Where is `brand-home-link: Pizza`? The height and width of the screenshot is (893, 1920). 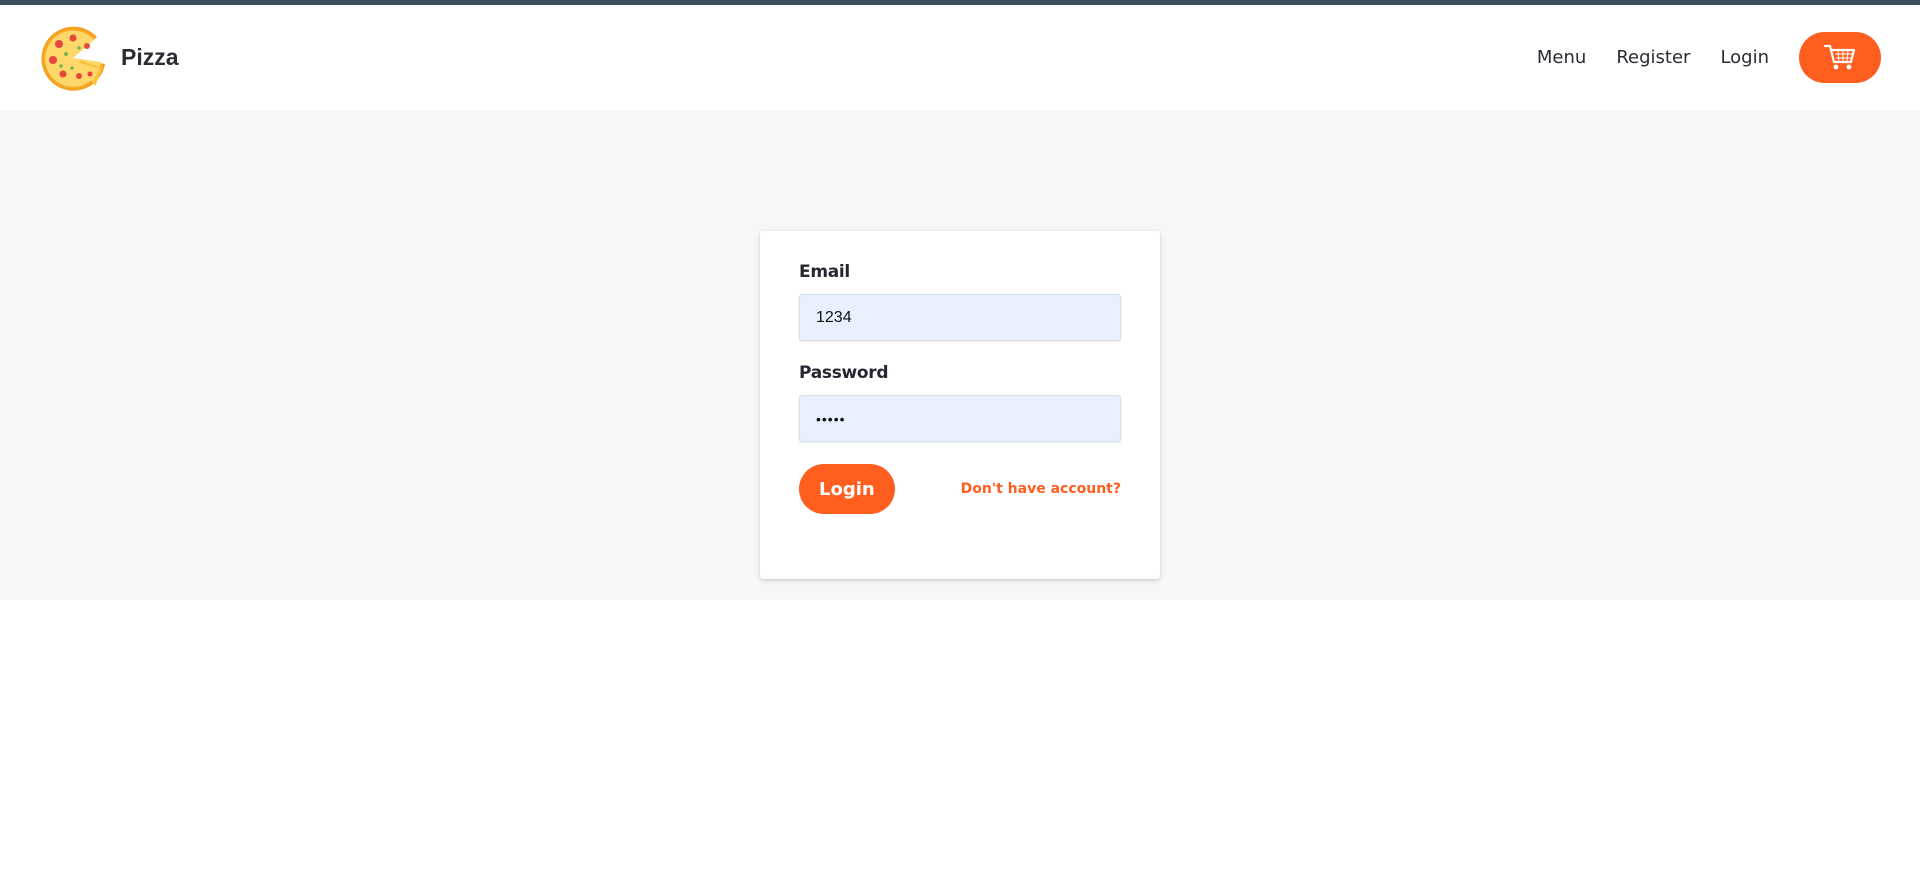
brand-home-link: Pizza is located at coordinates (109, 58).